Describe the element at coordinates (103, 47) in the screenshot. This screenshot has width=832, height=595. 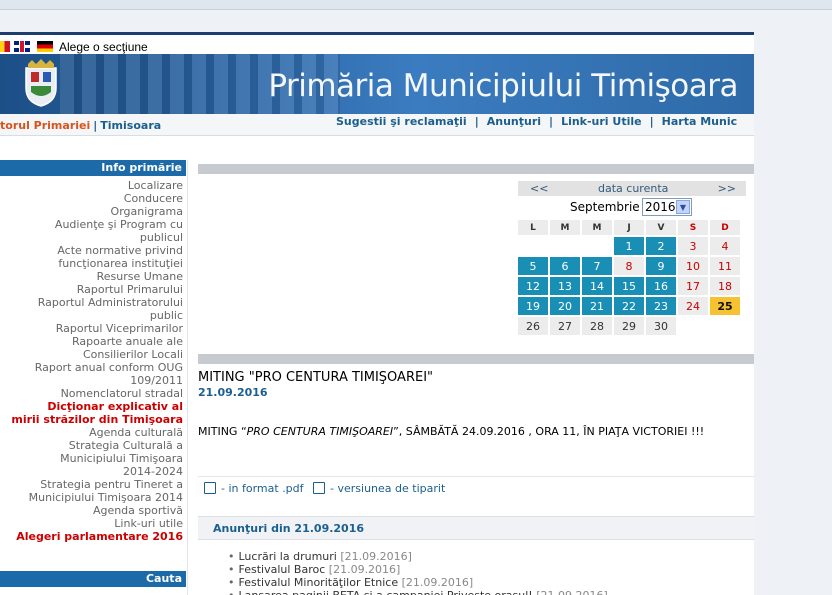
I see `section-select: Alege o secţiune` at that location.